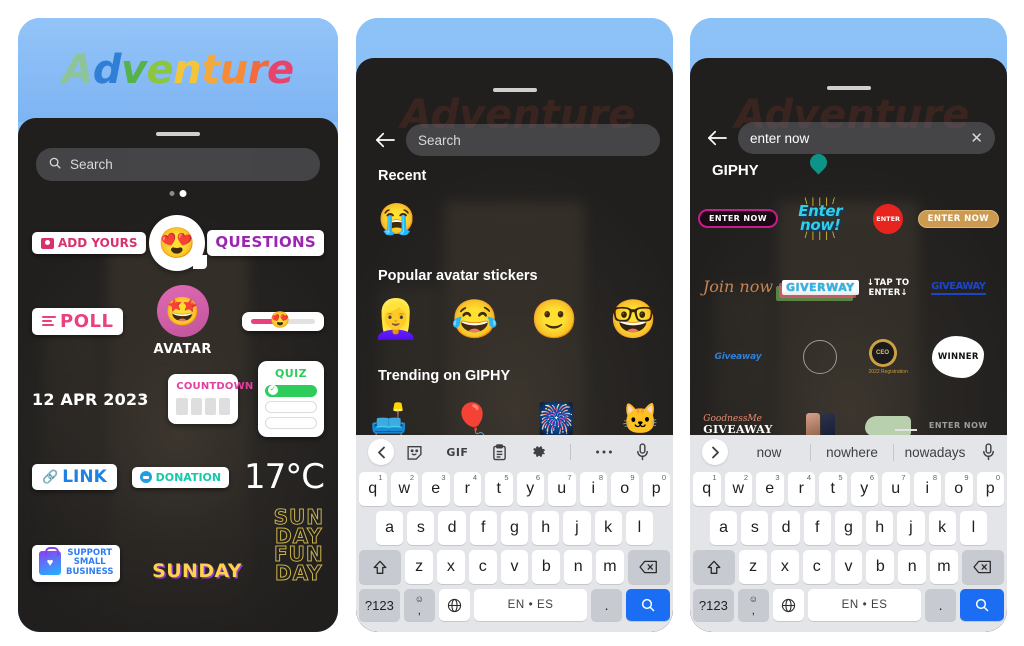 The image size is (1024, 646). Describe the element at coordinates (172, 193) in the screenshot. I see `page-dot` at that location.